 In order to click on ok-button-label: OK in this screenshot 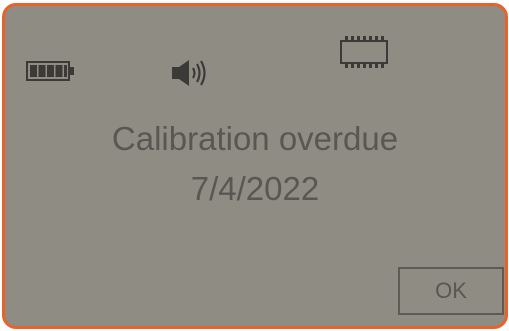, I will do `click(451, 290)`.